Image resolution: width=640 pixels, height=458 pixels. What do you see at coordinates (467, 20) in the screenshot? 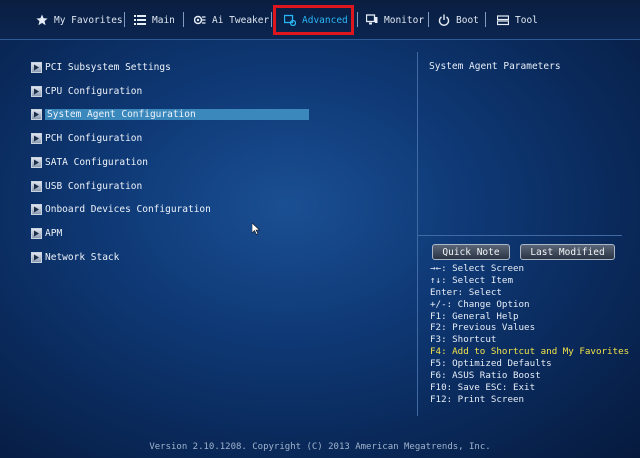
I see `tab-label: Boot` at bounding box center [467, 20].